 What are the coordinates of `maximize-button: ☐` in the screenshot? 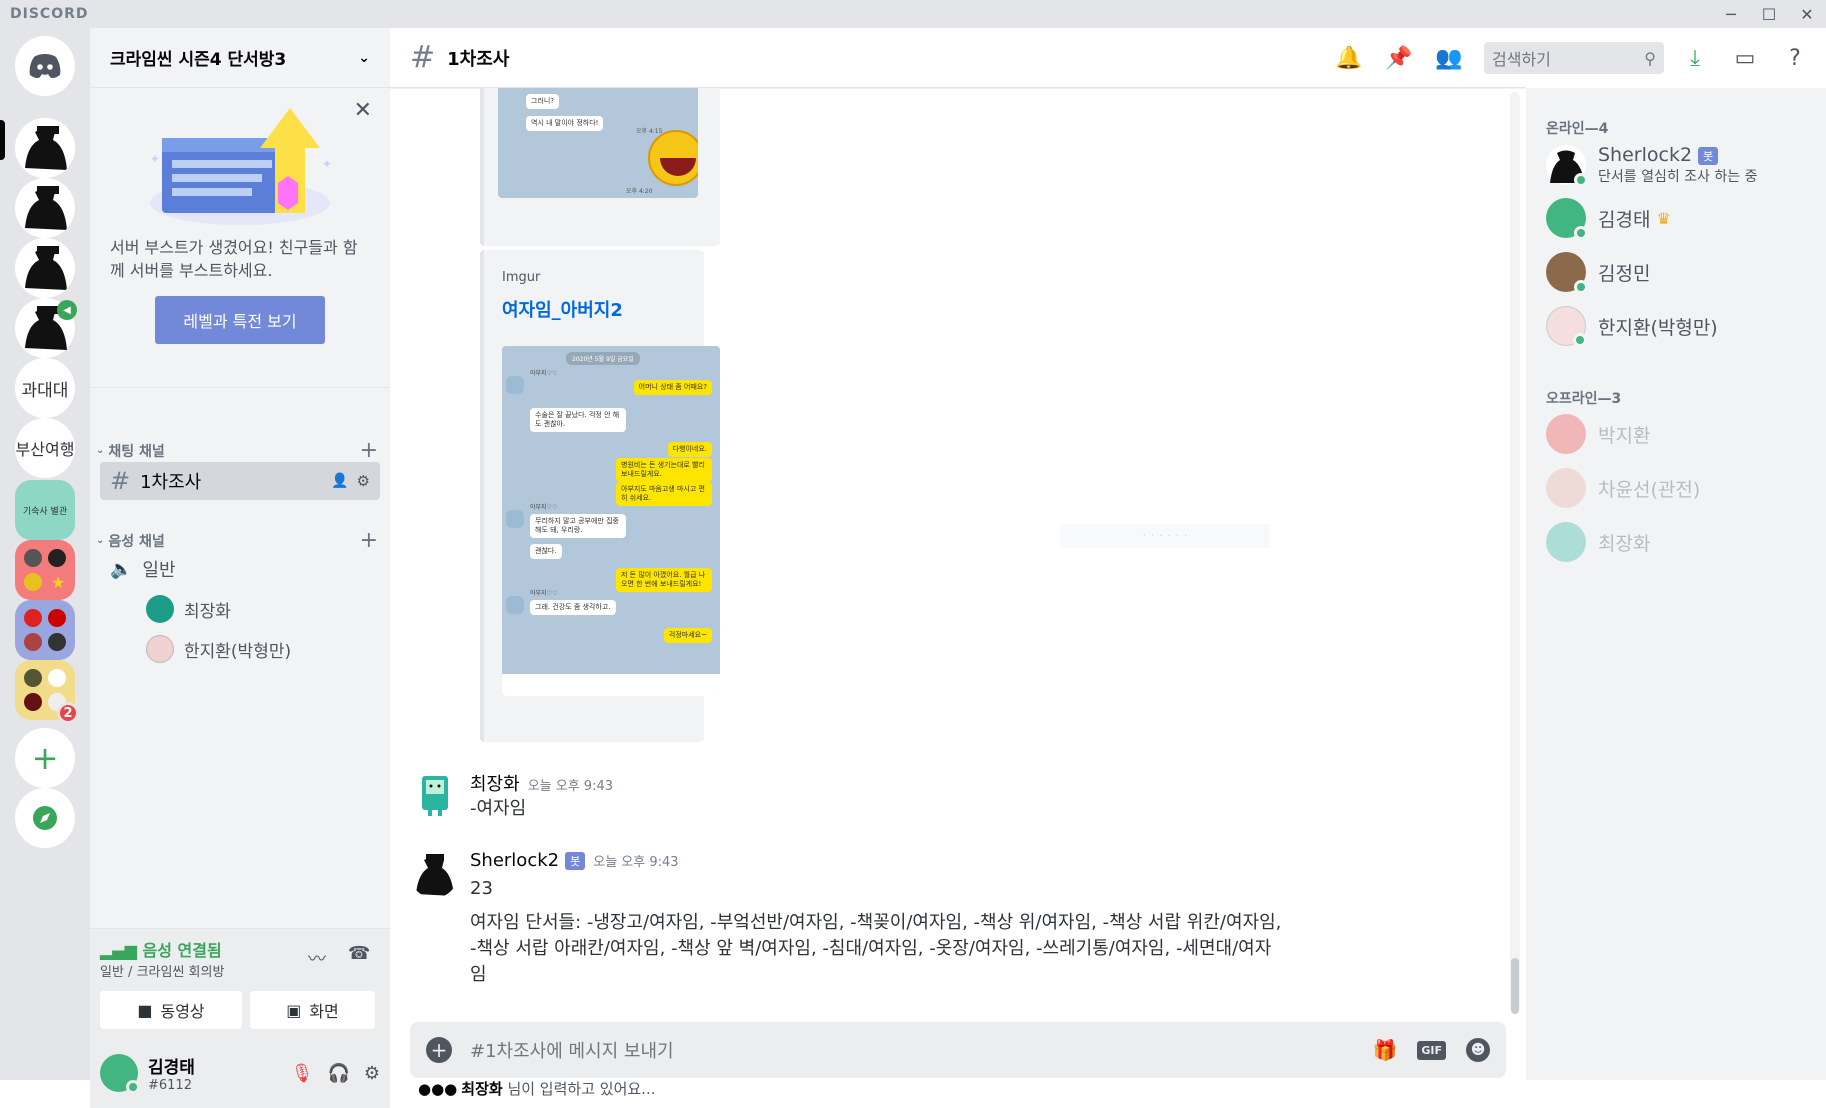 It's located at (1769, 14).